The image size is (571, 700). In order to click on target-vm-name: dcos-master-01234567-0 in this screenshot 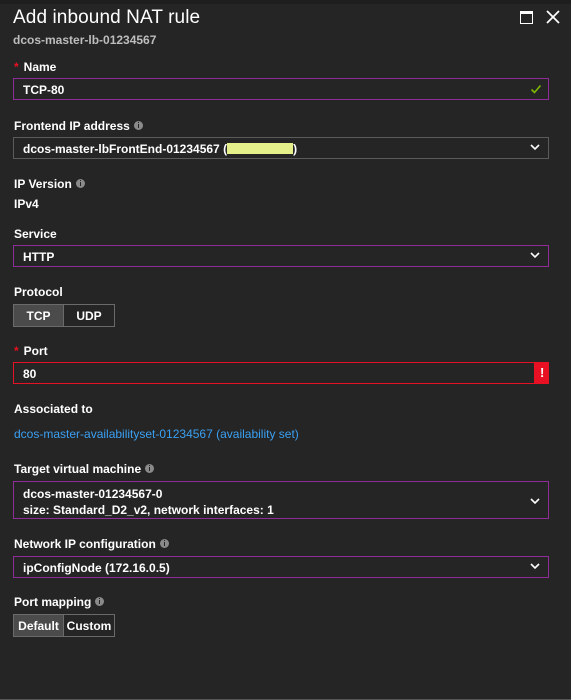, I will do `click(93, 494)`.